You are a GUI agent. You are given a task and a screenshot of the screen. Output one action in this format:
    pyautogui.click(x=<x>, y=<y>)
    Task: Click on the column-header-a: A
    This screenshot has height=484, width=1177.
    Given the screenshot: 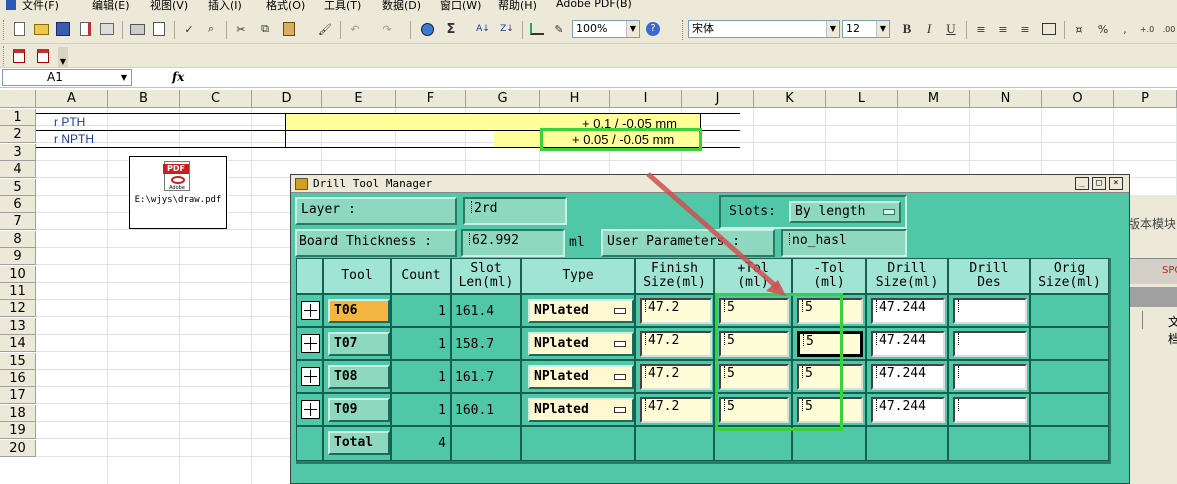 What is the action you would take?
    pyautogui.click(x=72, y=99)
    